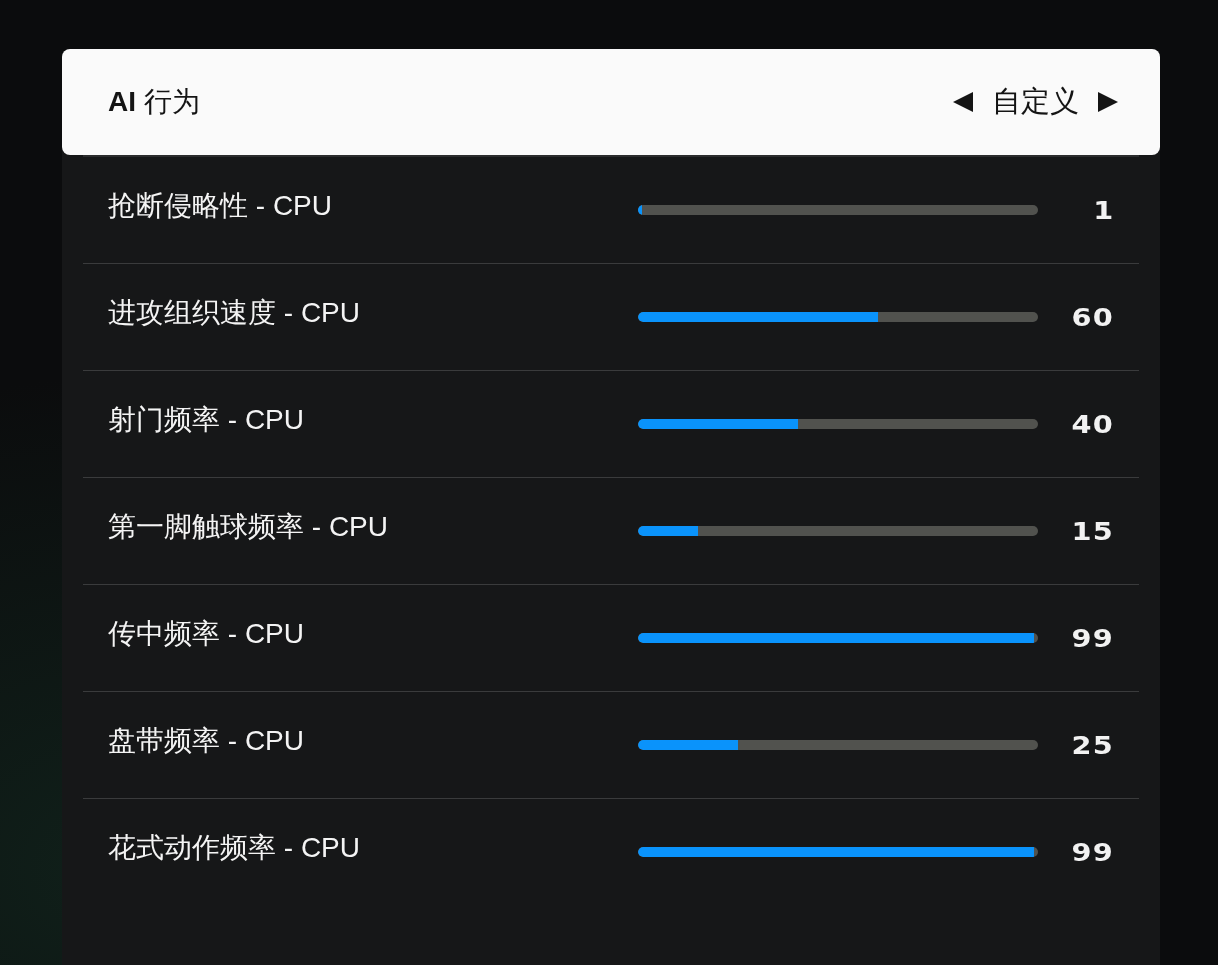 The image size is (1218, 965). What do you see at coordinates (206, 741) in the screenshot?
I see `setting-label: 盘带频率 - CPU` at bounding box center [206, 741].